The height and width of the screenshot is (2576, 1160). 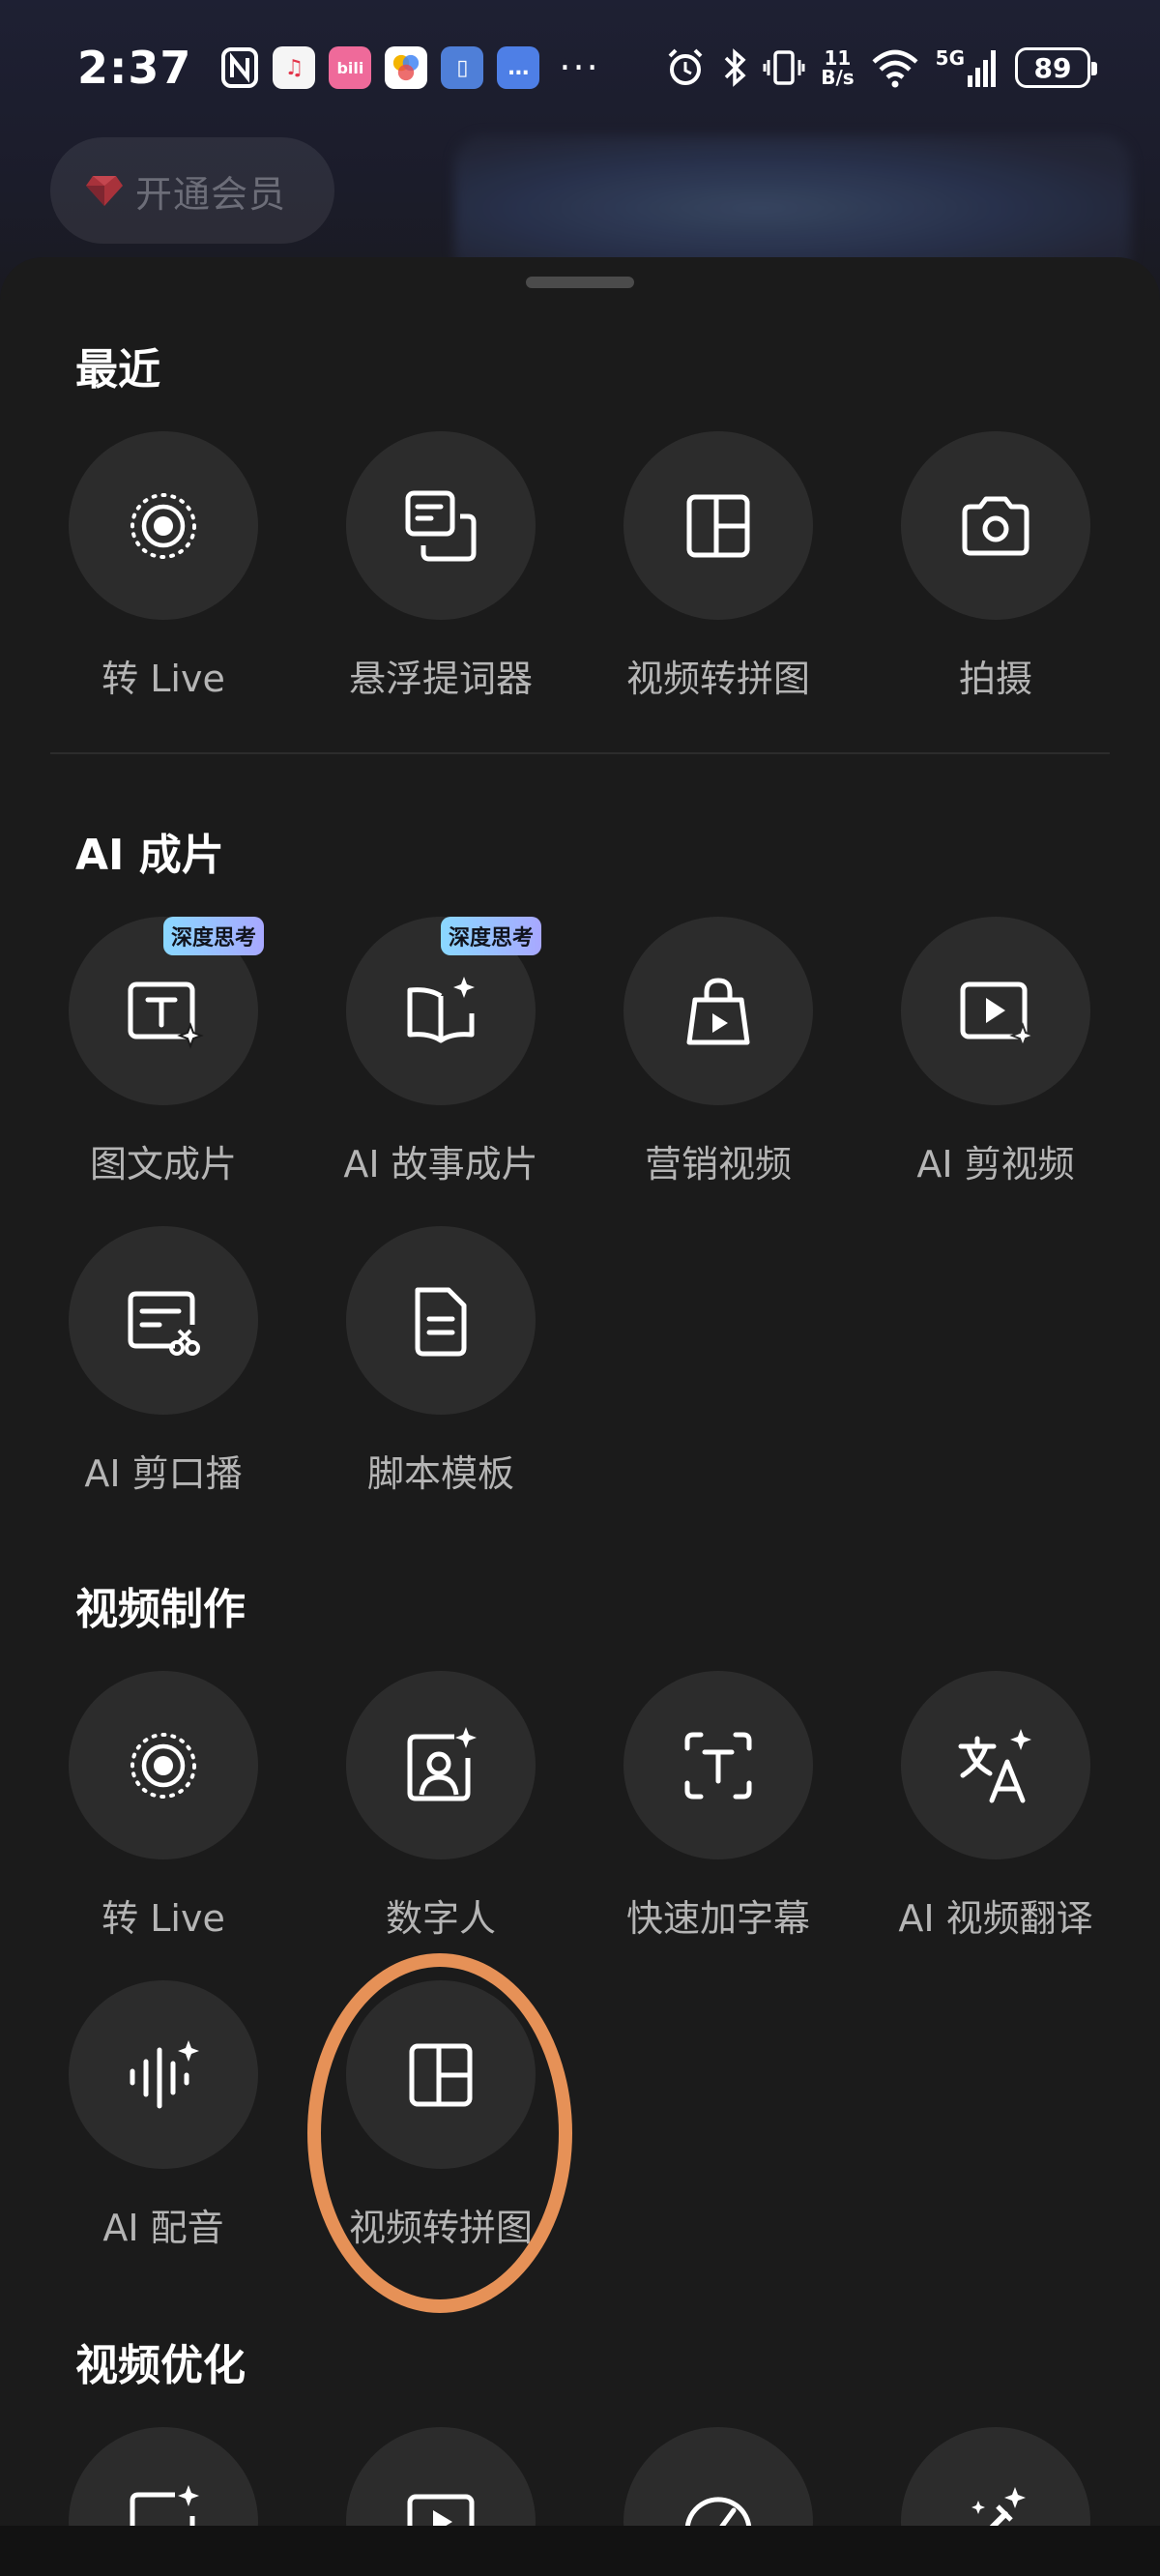 I want to click on tool-label: AI 剪口播, so click(x=163, y=1473).